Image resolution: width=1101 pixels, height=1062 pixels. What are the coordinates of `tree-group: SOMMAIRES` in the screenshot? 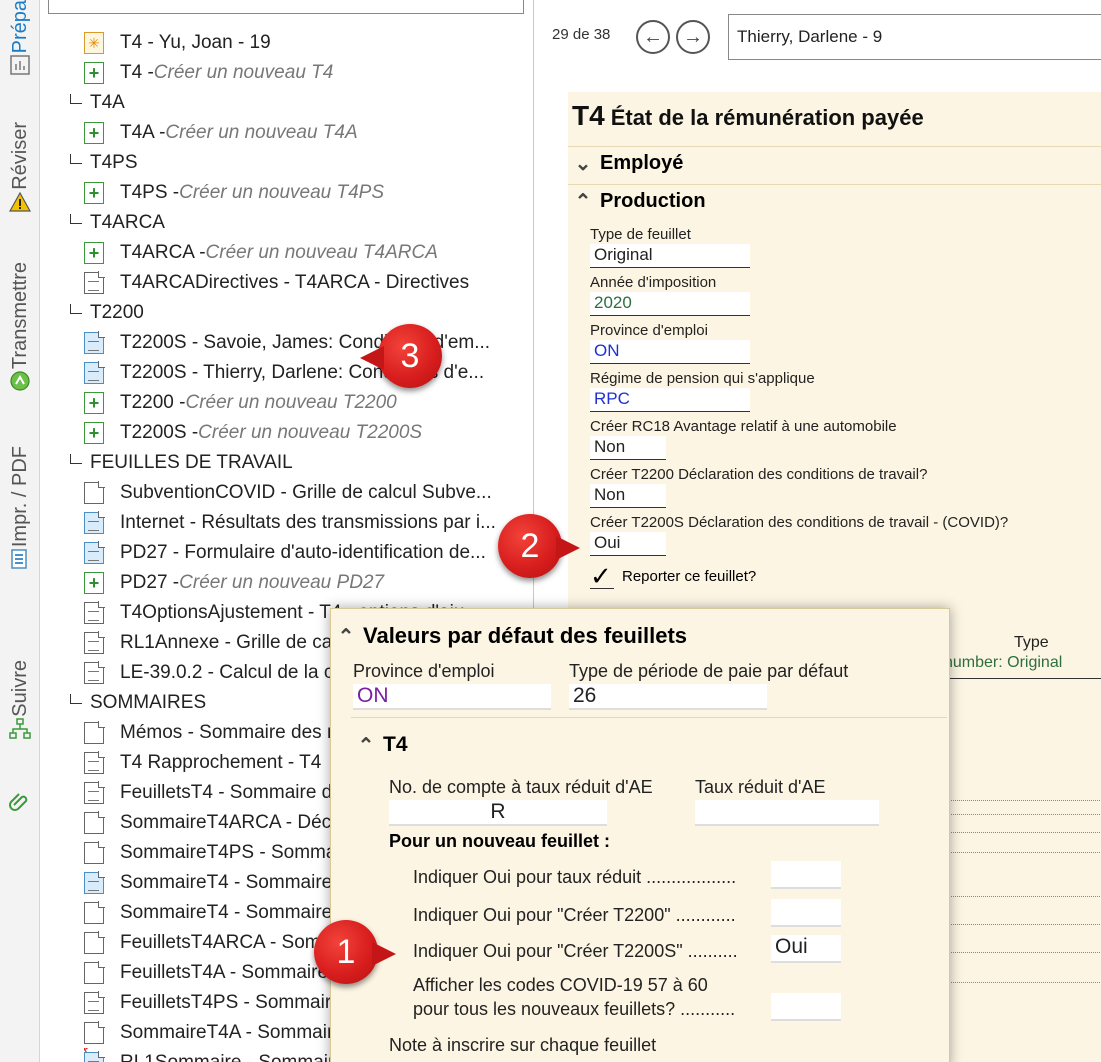 It's located at (138, 703).